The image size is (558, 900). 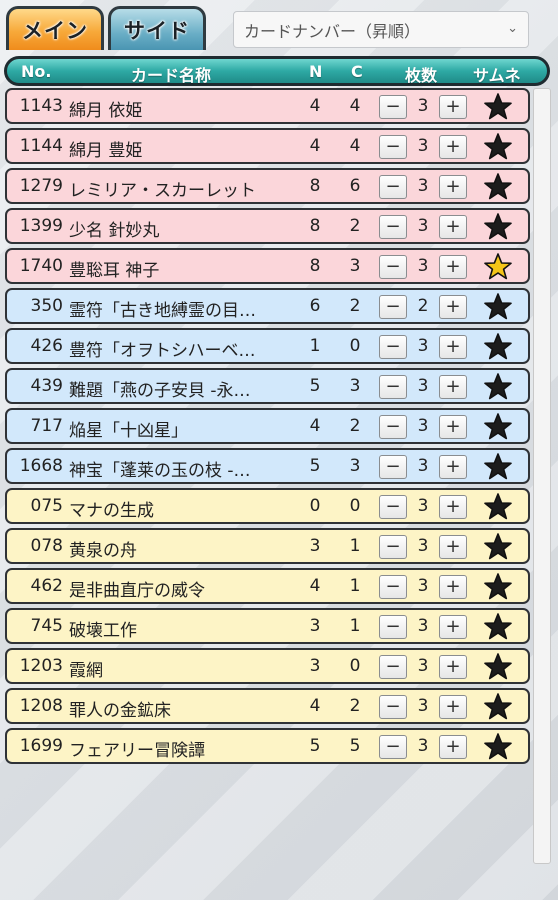 What do you see at coordinates (497, 75) in the screenshot?
I see `header-thumb: サムネ` at bounding box center [497, 75].